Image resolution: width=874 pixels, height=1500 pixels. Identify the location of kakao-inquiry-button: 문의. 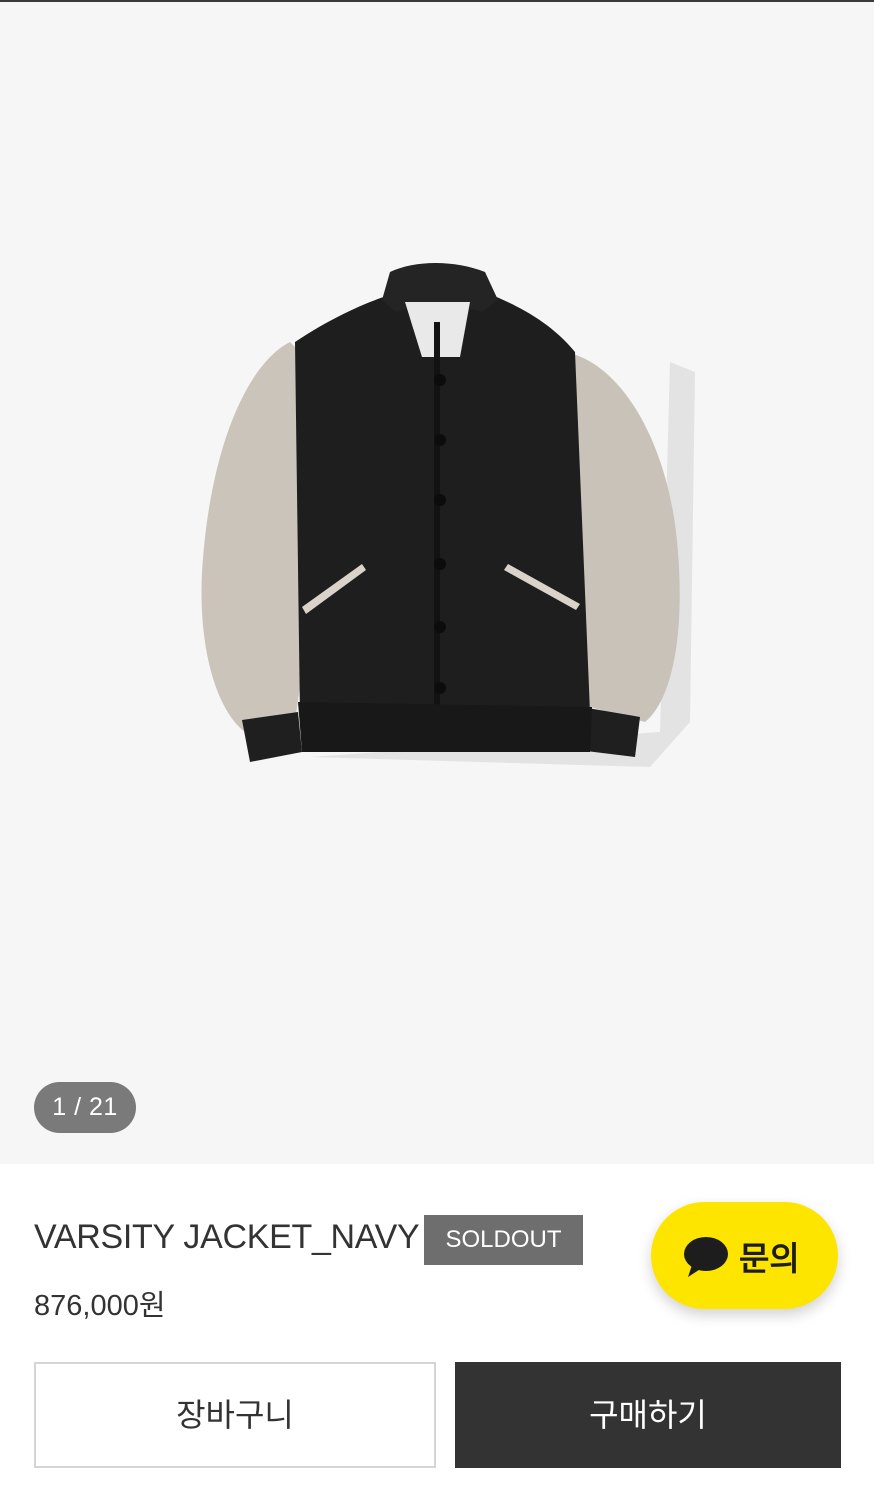
(744, 1255).